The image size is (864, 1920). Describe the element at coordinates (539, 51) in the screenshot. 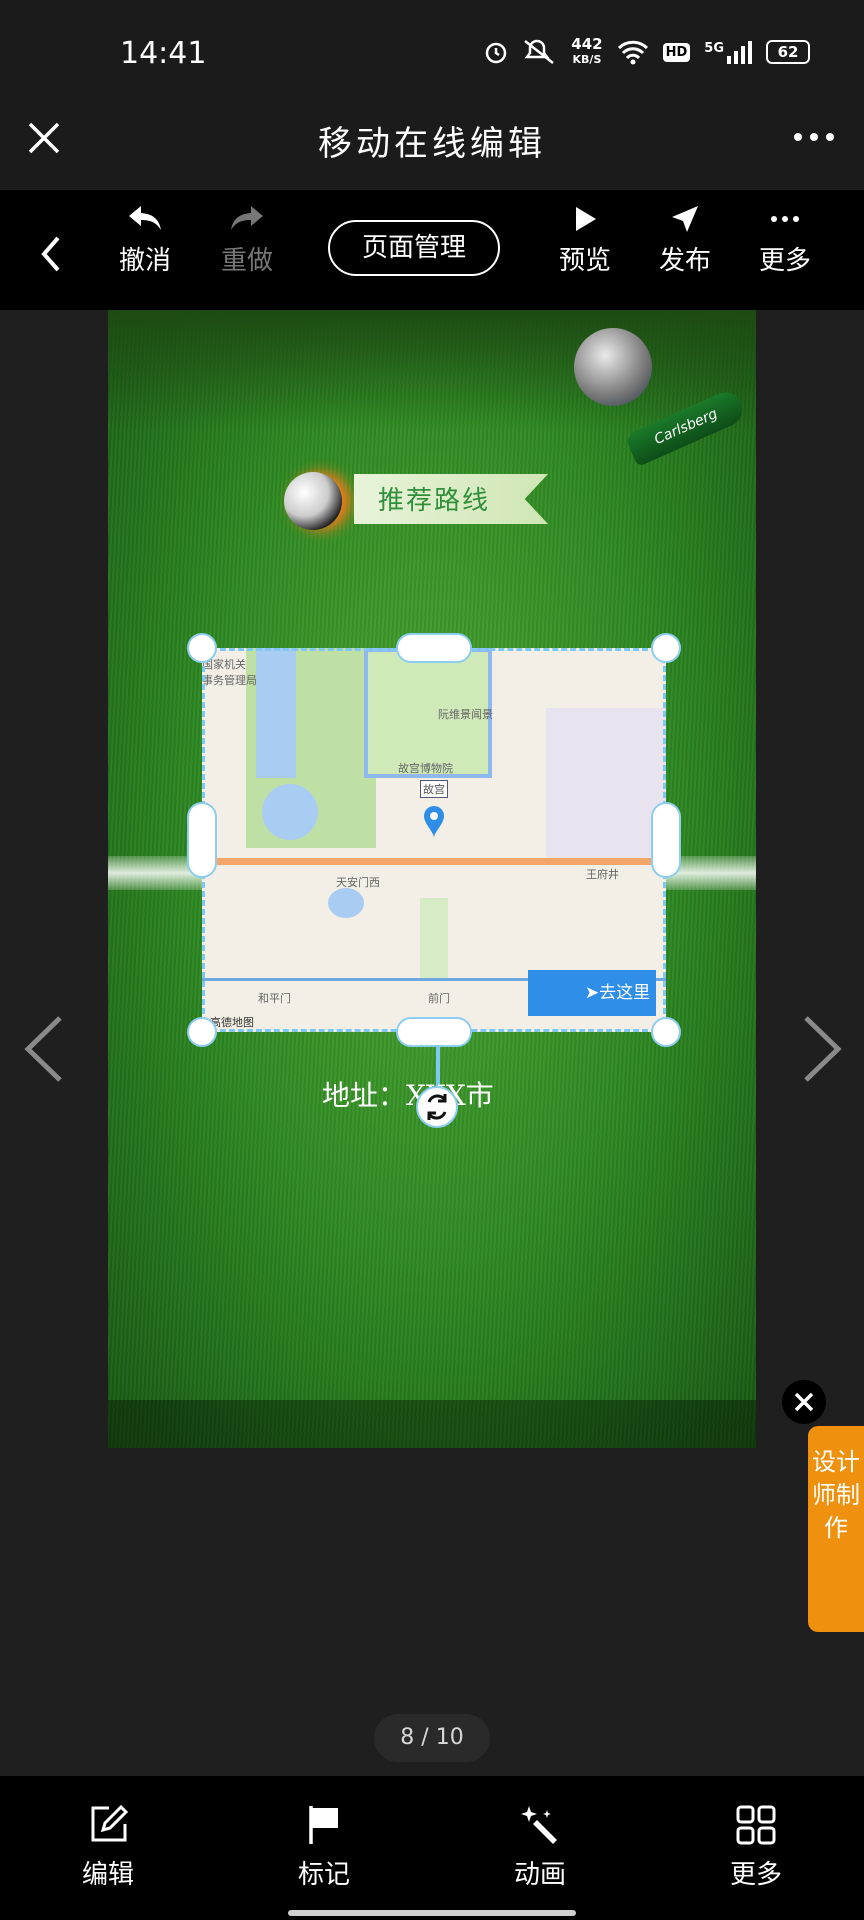

I see `mute-icon` at that location.